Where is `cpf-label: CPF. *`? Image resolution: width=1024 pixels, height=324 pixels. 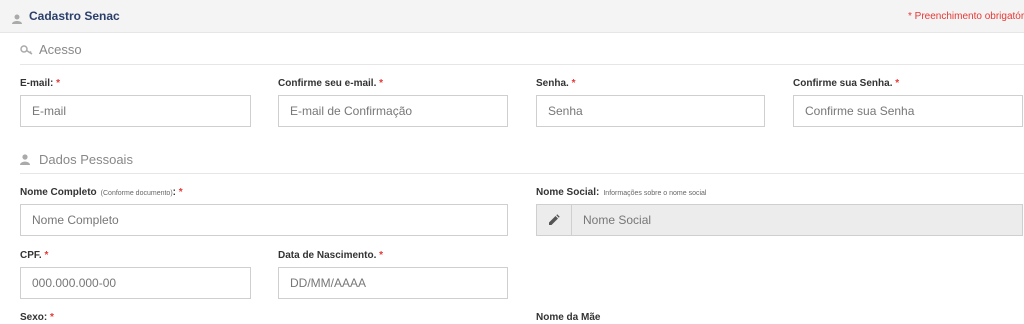 cpf-label: CPF. * is located at coordinates (34, 255).